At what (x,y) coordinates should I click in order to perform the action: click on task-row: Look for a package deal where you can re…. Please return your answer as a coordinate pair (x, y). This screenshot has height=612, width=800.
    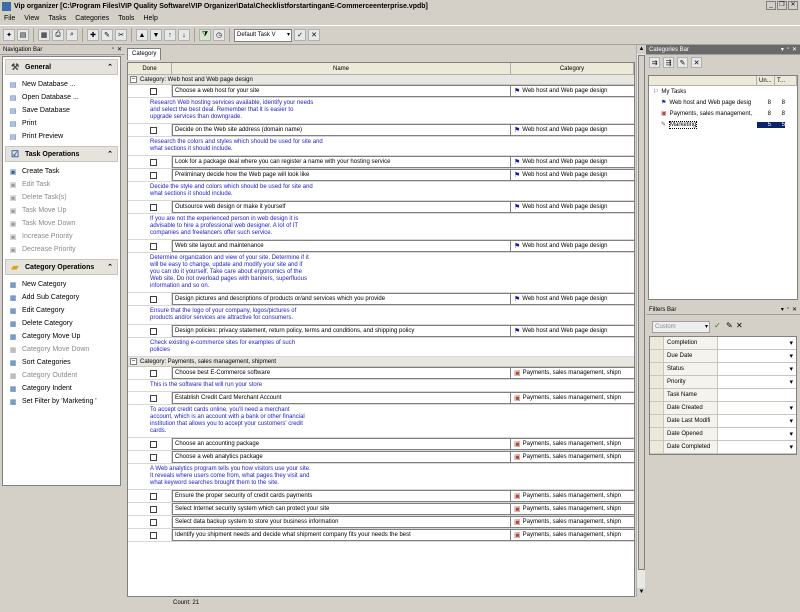
    Looking at the image, I should click on (381, 162).